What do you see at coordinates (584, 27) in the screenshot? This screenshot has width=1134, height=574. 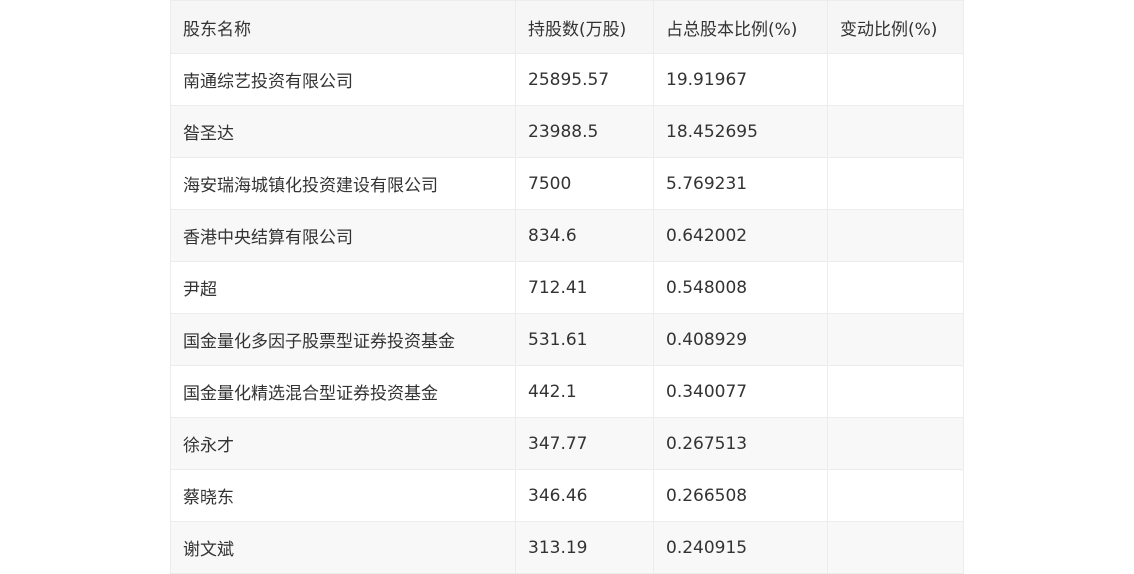 I see `header-shares-held: 持股数(万股)` at bounding box center [584, 27].